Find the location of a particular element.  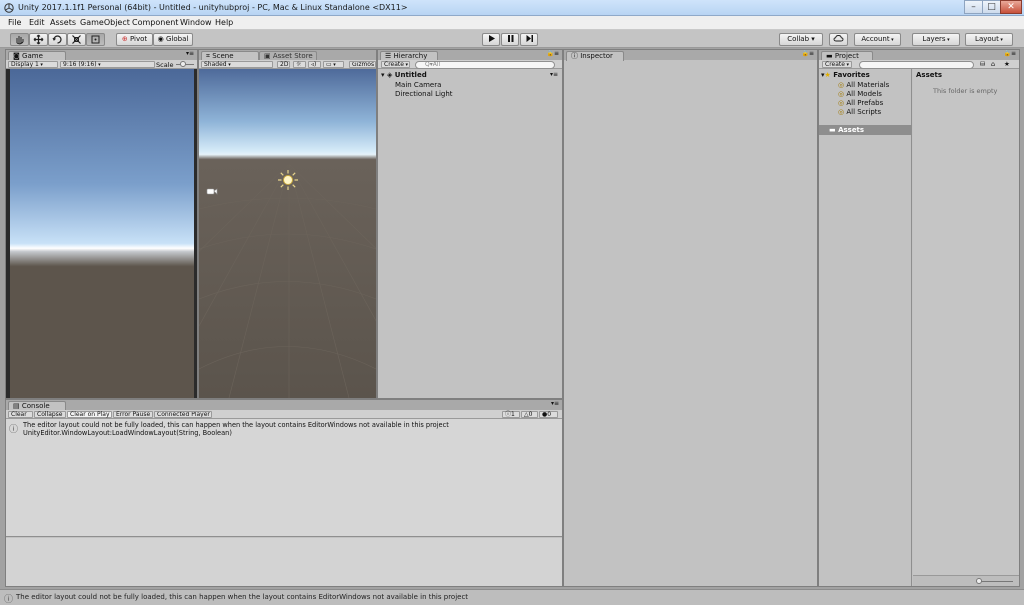

layers-label: Layers is located at coordinates (934, 39).